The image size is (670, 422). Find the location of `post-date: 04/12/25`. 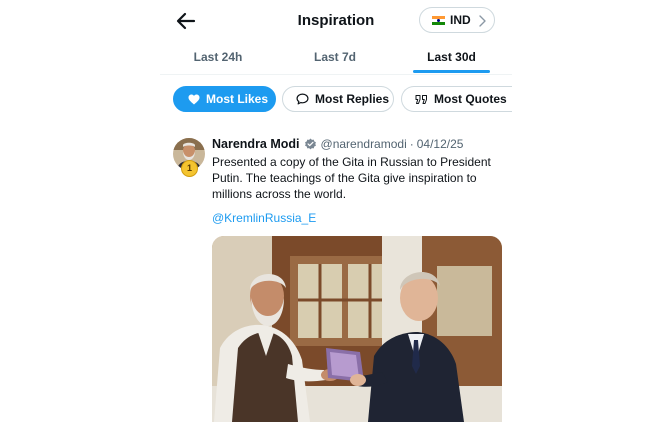

post-date: 04/12/25 is located at coordinates (440, 144).